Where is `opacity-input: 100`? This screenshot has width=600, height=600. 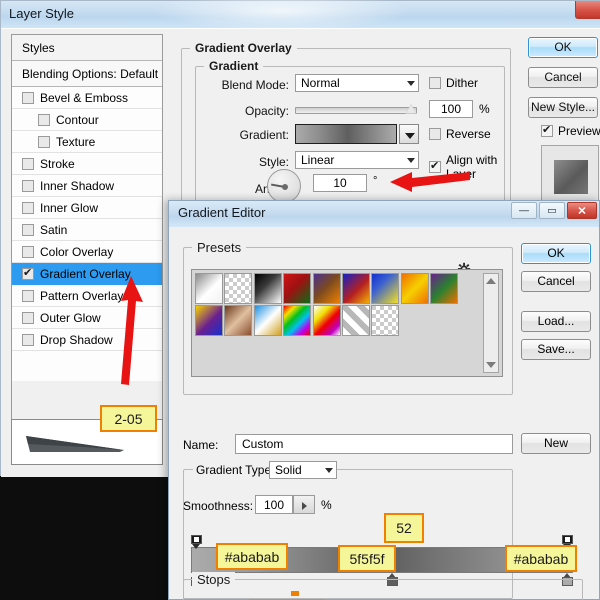
opacity-input: 100 is located at coordinates (451, 109).